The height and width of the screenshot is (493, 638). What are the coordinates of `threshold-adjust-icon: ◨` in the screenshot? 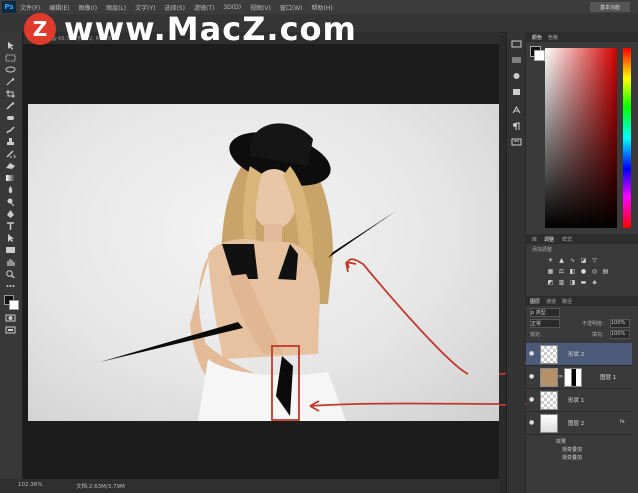 It's located at (572, 283).